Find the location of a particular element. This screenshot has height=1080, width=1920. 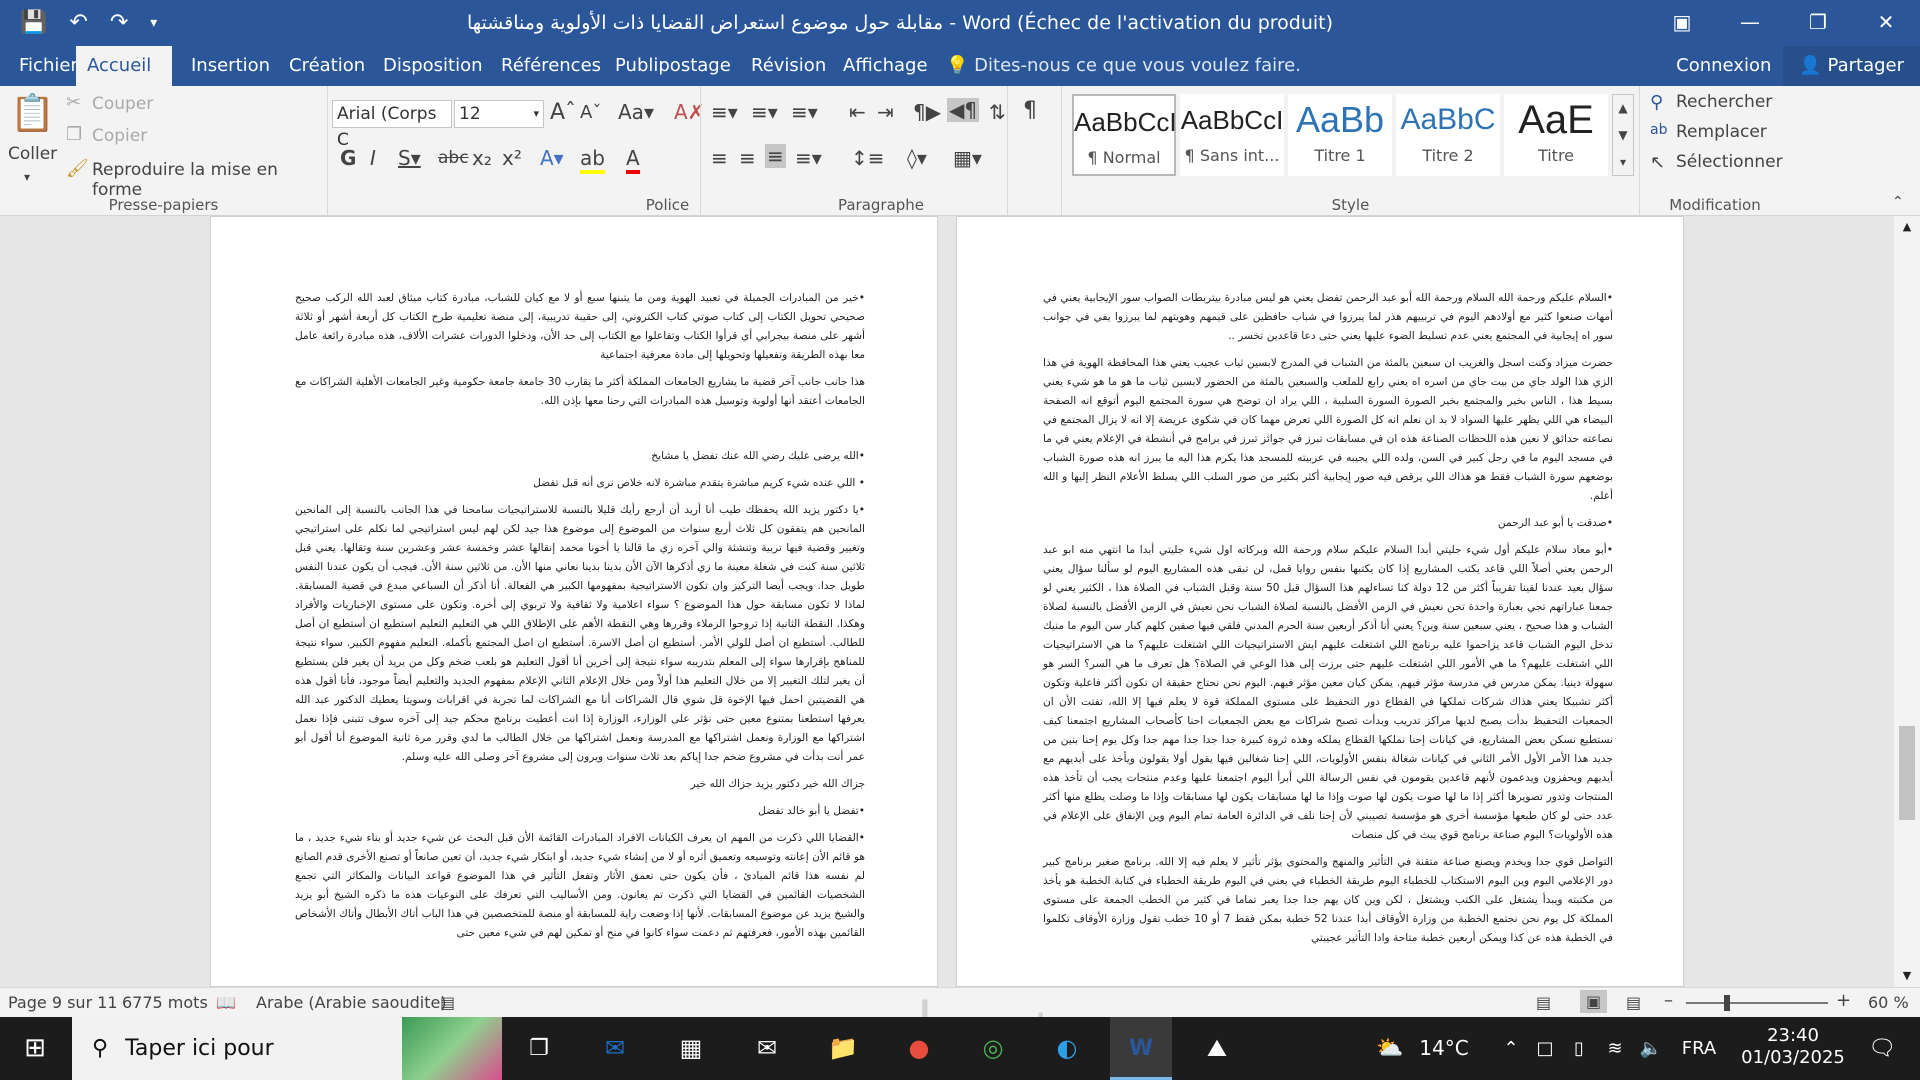

close-button: ✕ is located at coordinates (1886, 23).